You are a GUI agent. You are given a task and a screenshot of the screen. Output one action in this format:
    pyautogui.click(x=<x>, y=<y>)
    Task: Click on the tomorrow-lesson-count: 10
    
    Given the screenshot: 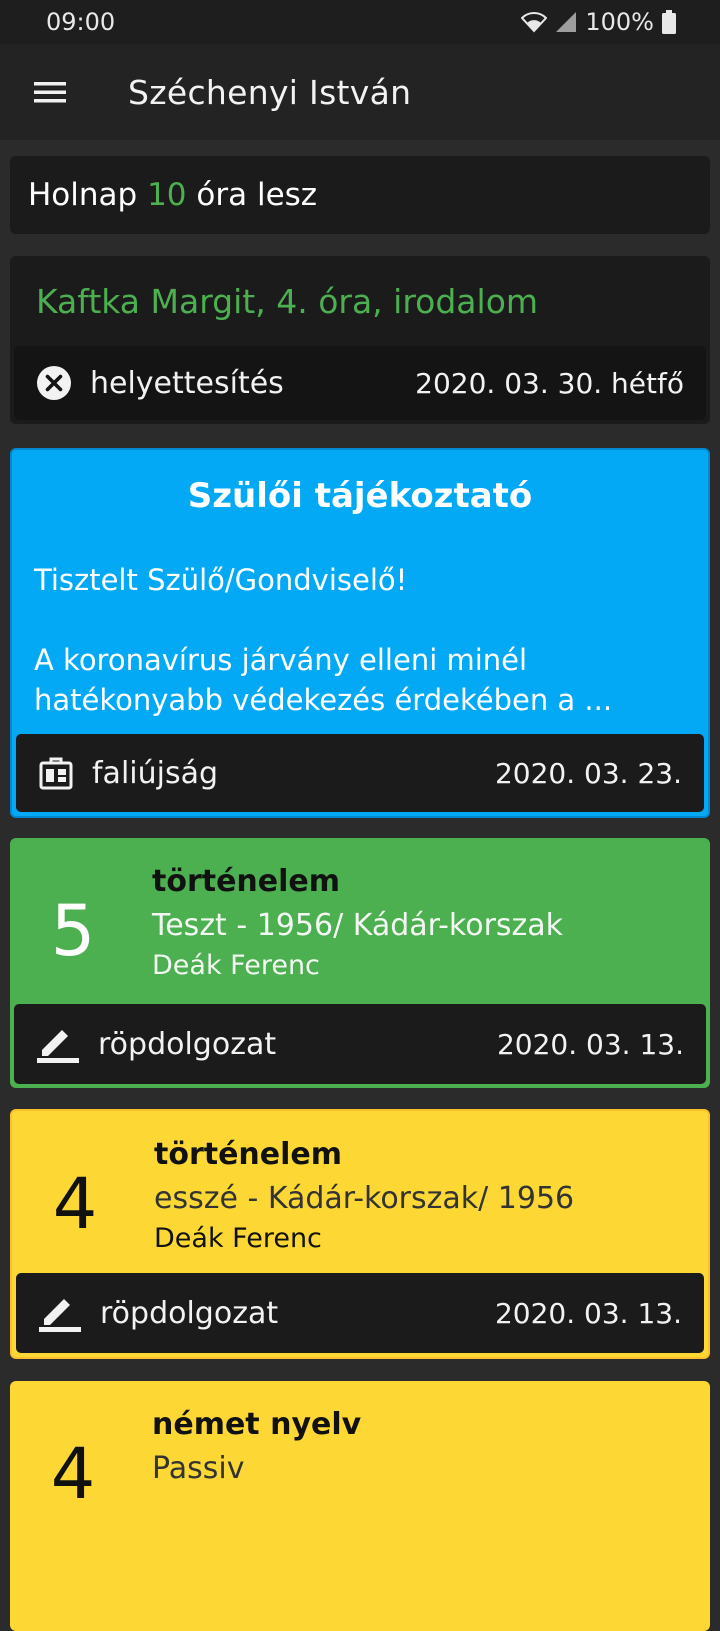 What is the action you would take?
    pyautogui.click(x=167, y=195)
    